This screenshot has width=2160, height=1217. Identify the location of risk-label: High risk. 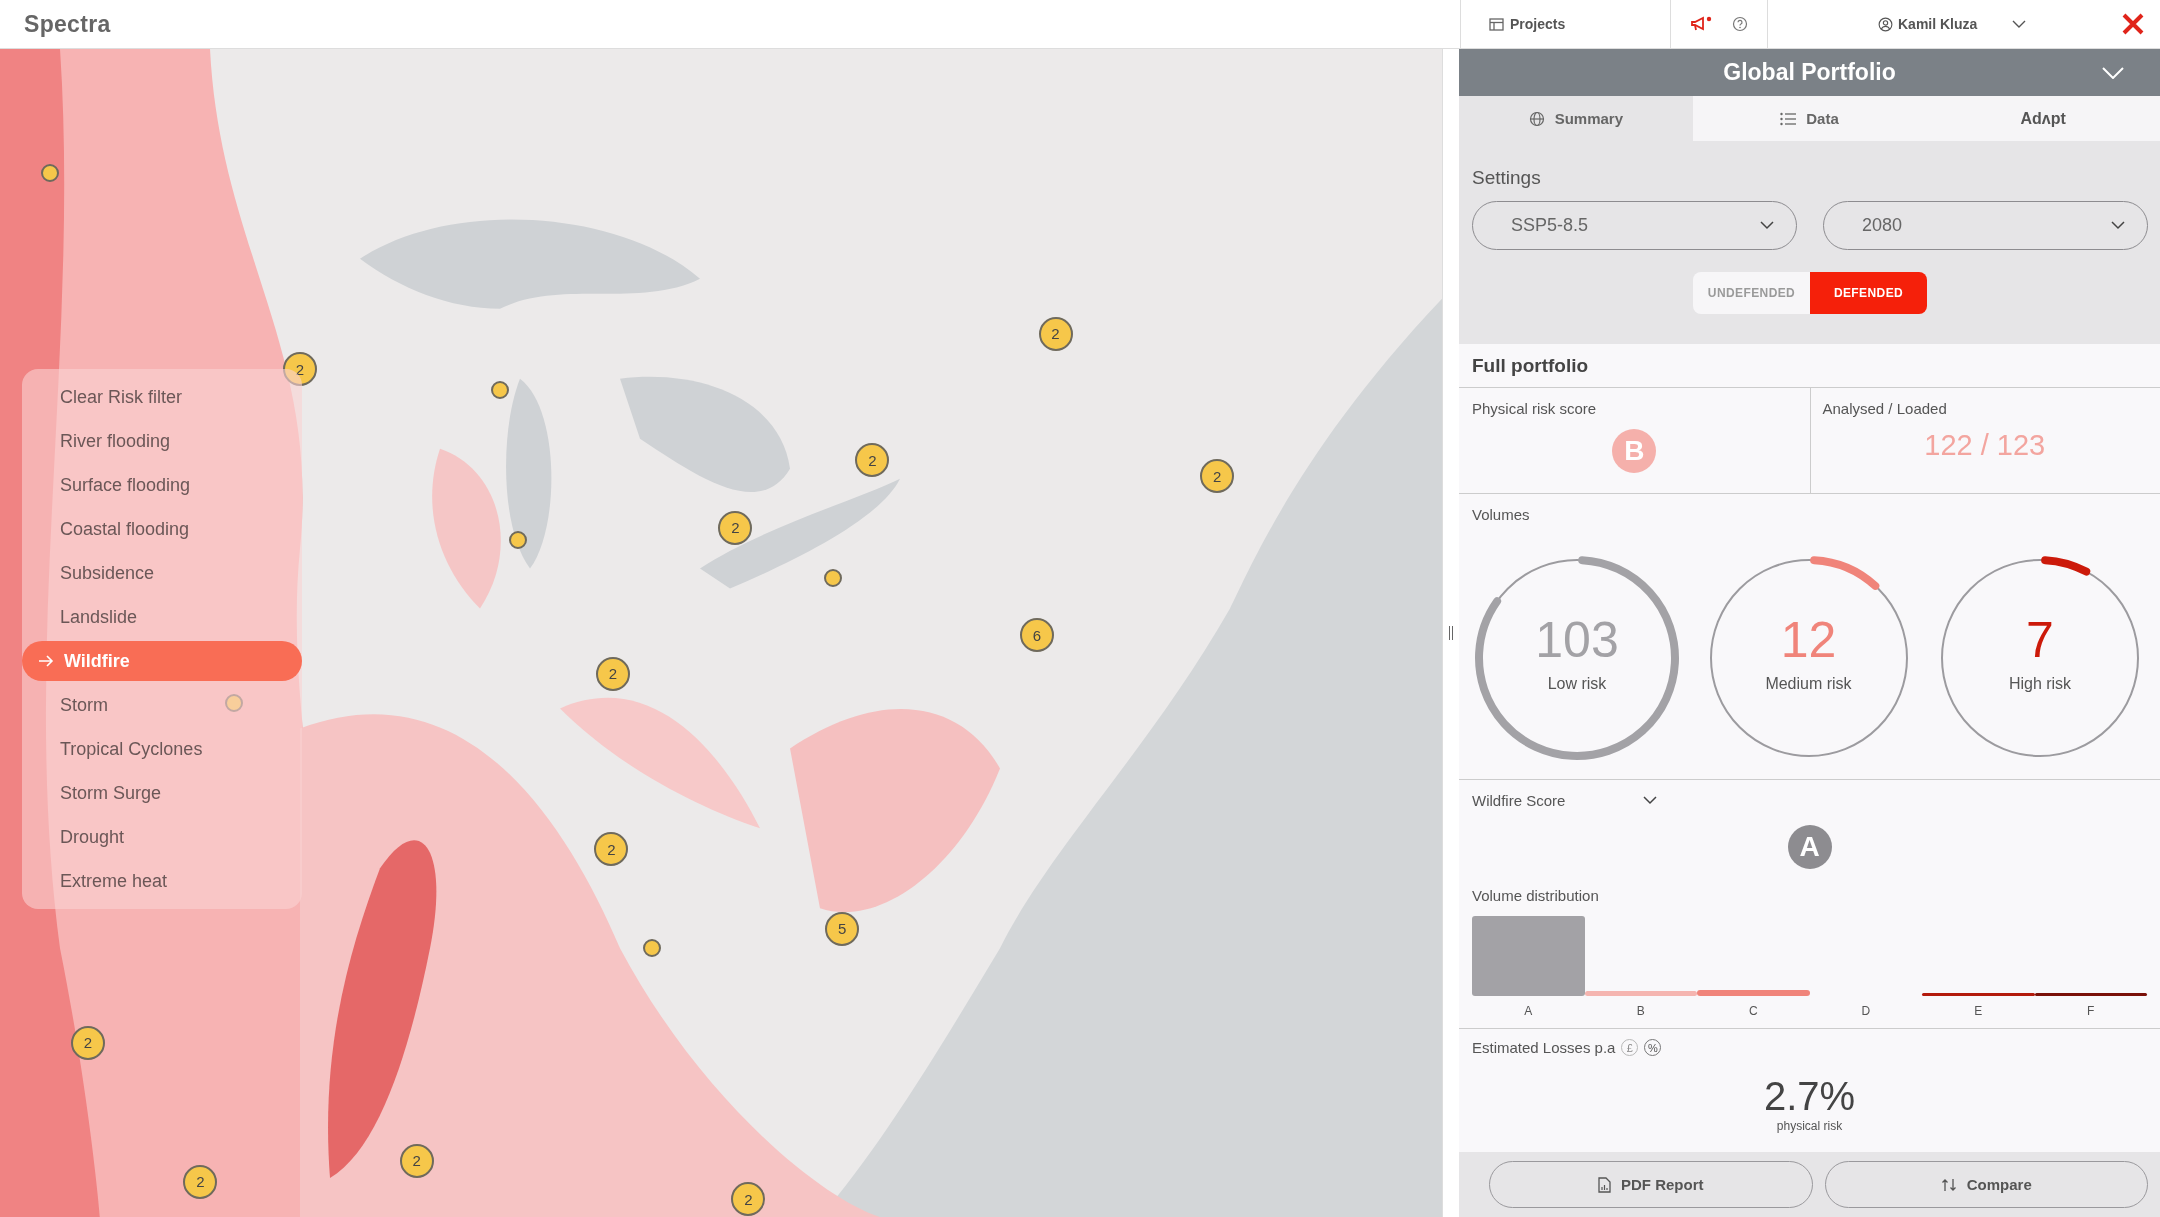
(2040, 684).